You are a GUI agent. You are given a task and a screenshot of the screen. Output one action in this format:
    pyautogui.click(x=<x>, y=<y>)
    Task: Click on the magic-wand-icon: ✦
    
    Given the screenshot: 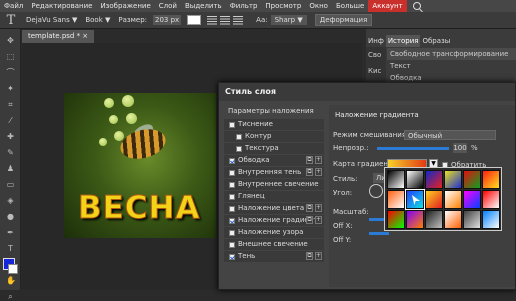 What is the action you would take?
    pyautogui.click(x=10, y=89)
    